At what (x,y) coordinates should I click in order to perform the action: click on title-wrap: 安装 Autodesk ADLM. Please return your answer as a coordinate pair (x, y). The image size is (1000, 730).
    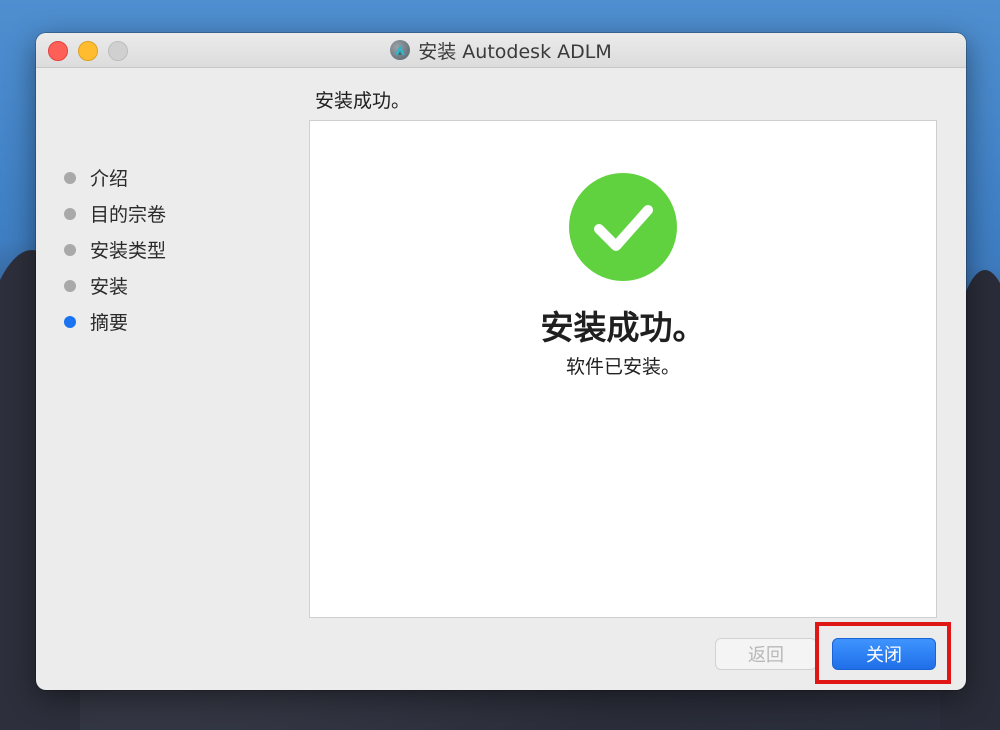
    Looking at the image, I should click on (501, 50).